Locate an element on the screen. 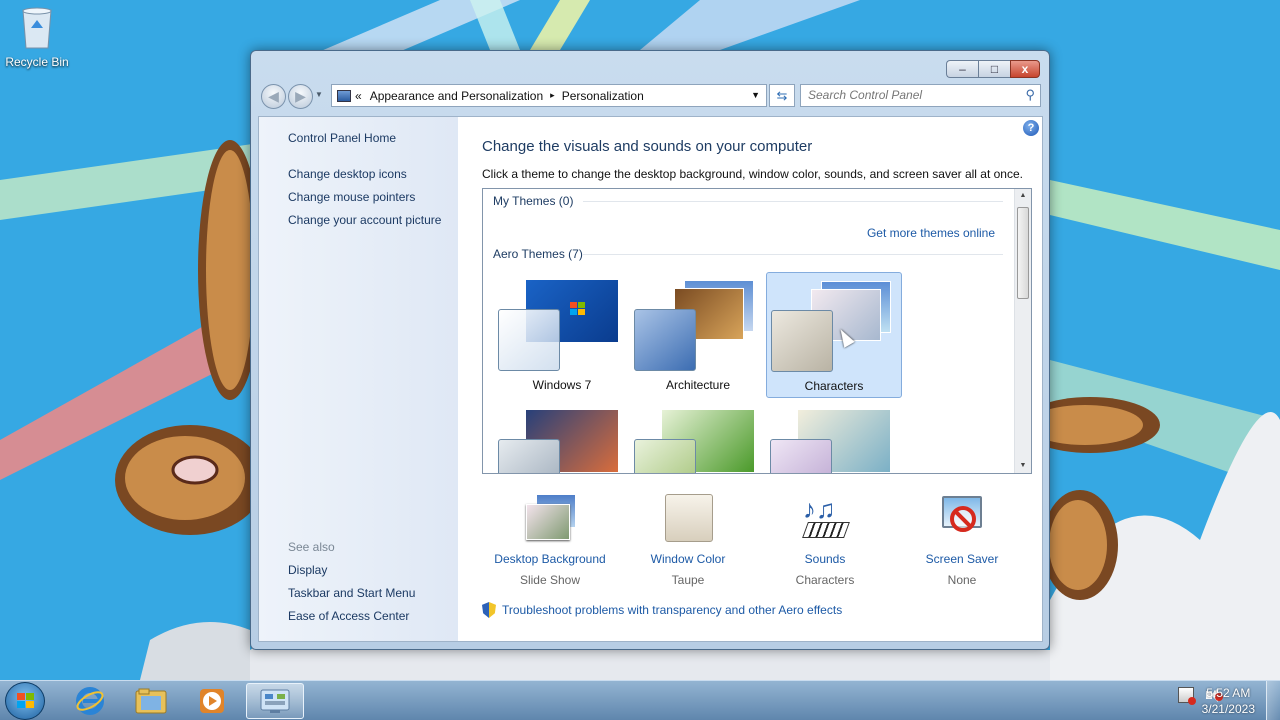  refresh-icon: ⇆ is located at coordinates (782, 95).